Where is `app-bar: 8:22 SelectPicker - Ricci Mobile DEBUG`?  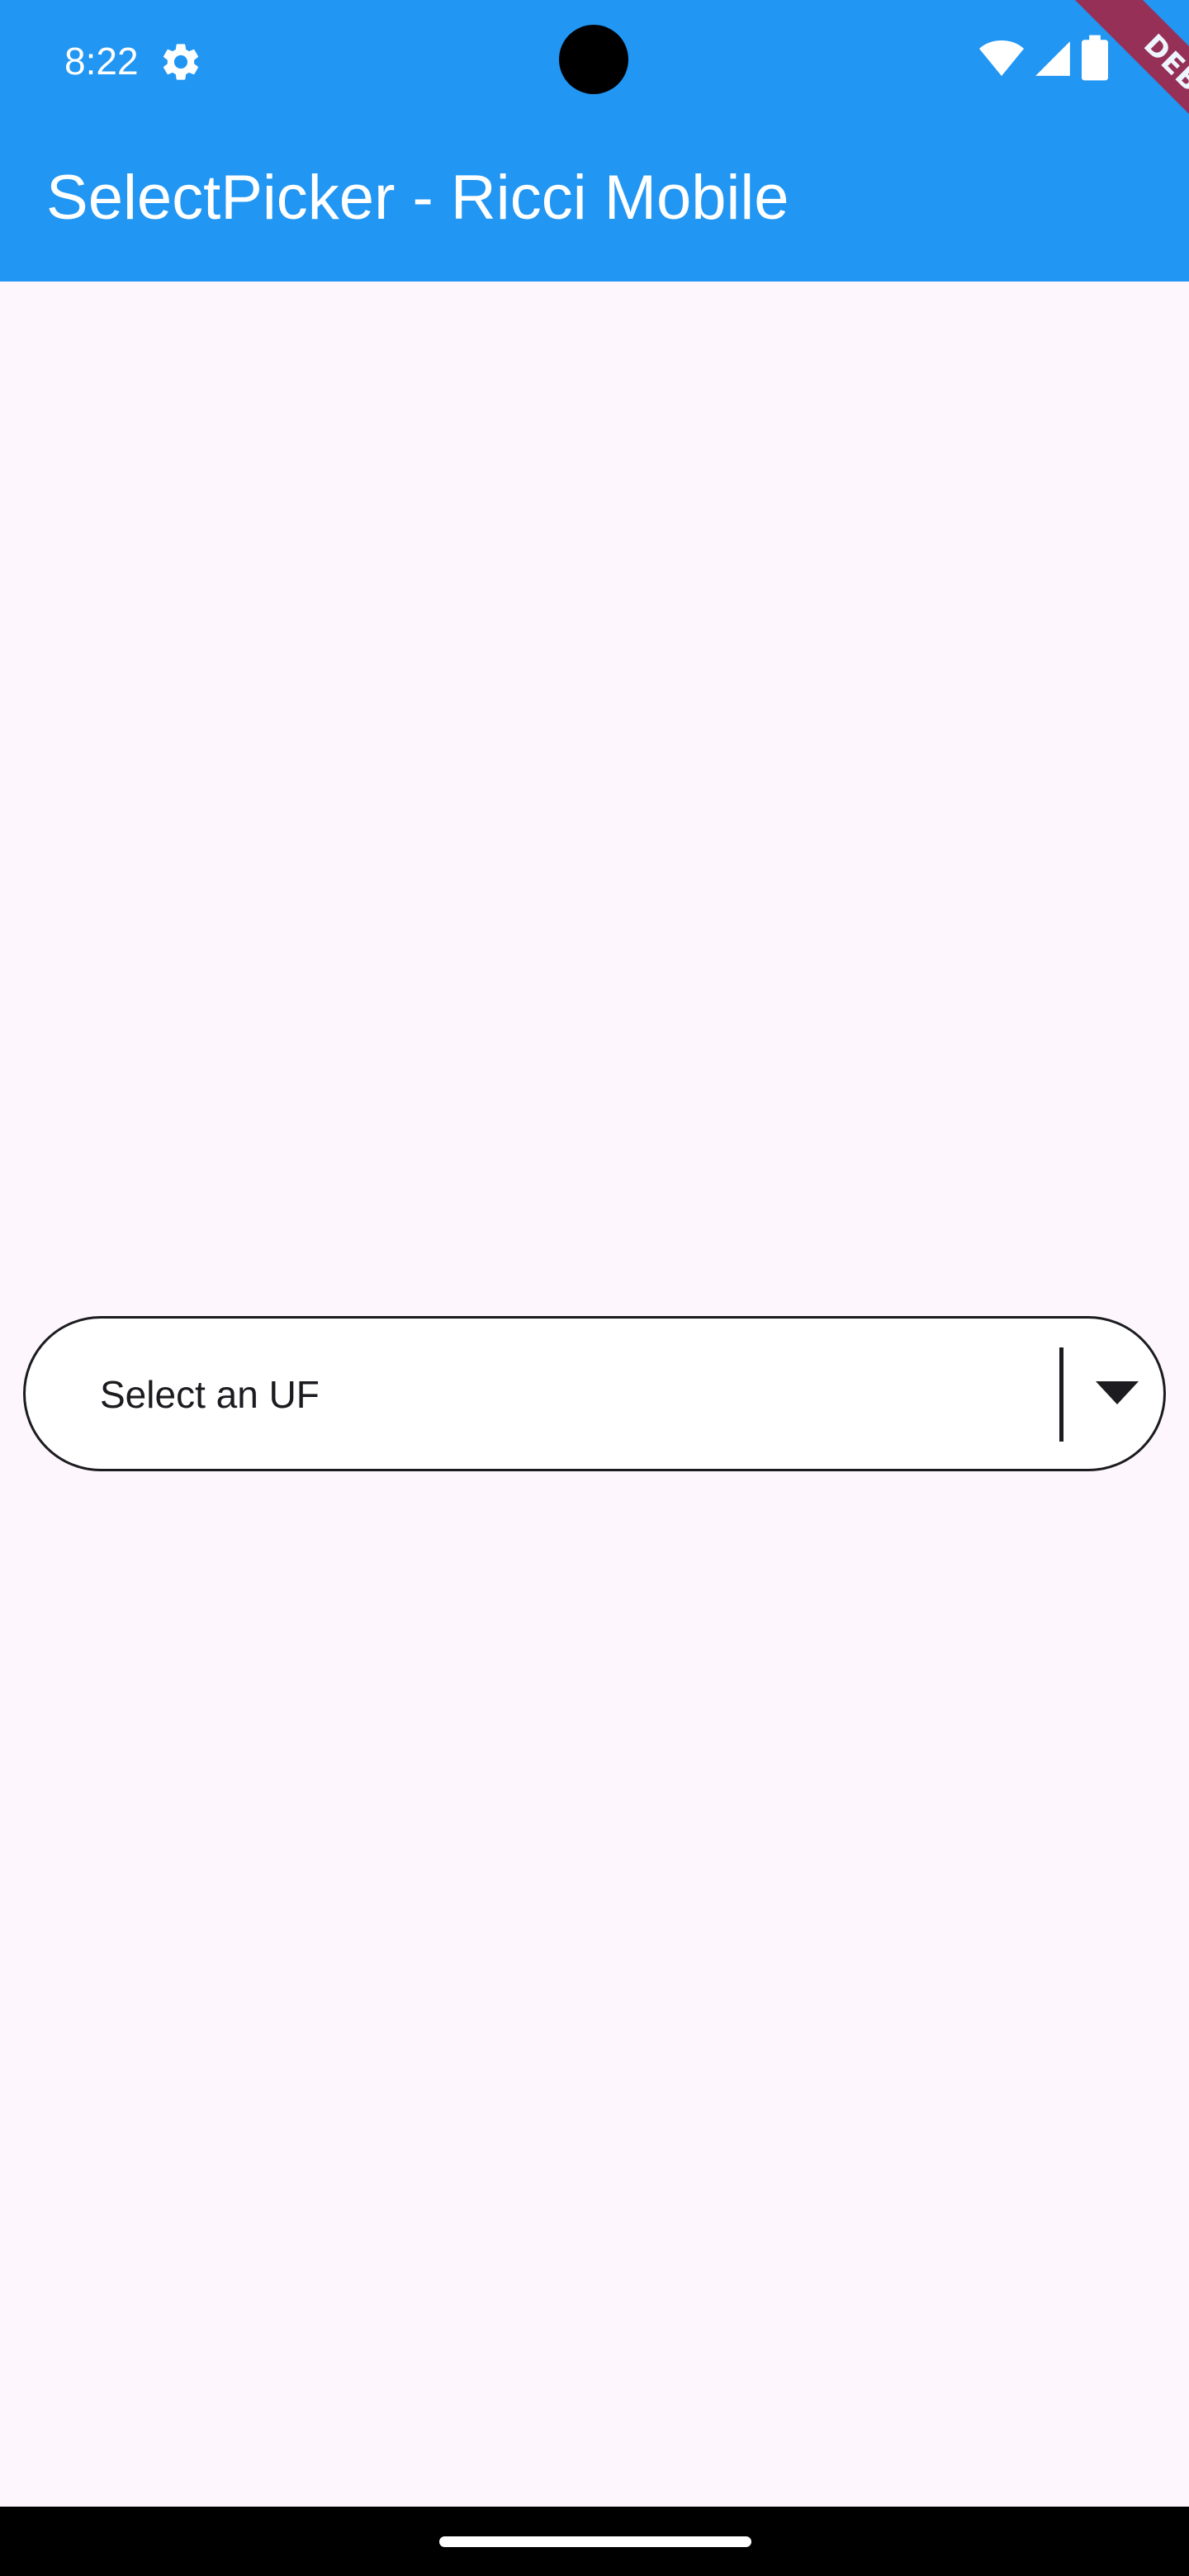
app-bar: 8:22 SelectPicker - Ricci Mobile DEBUG is located at coordinates (594, 141).